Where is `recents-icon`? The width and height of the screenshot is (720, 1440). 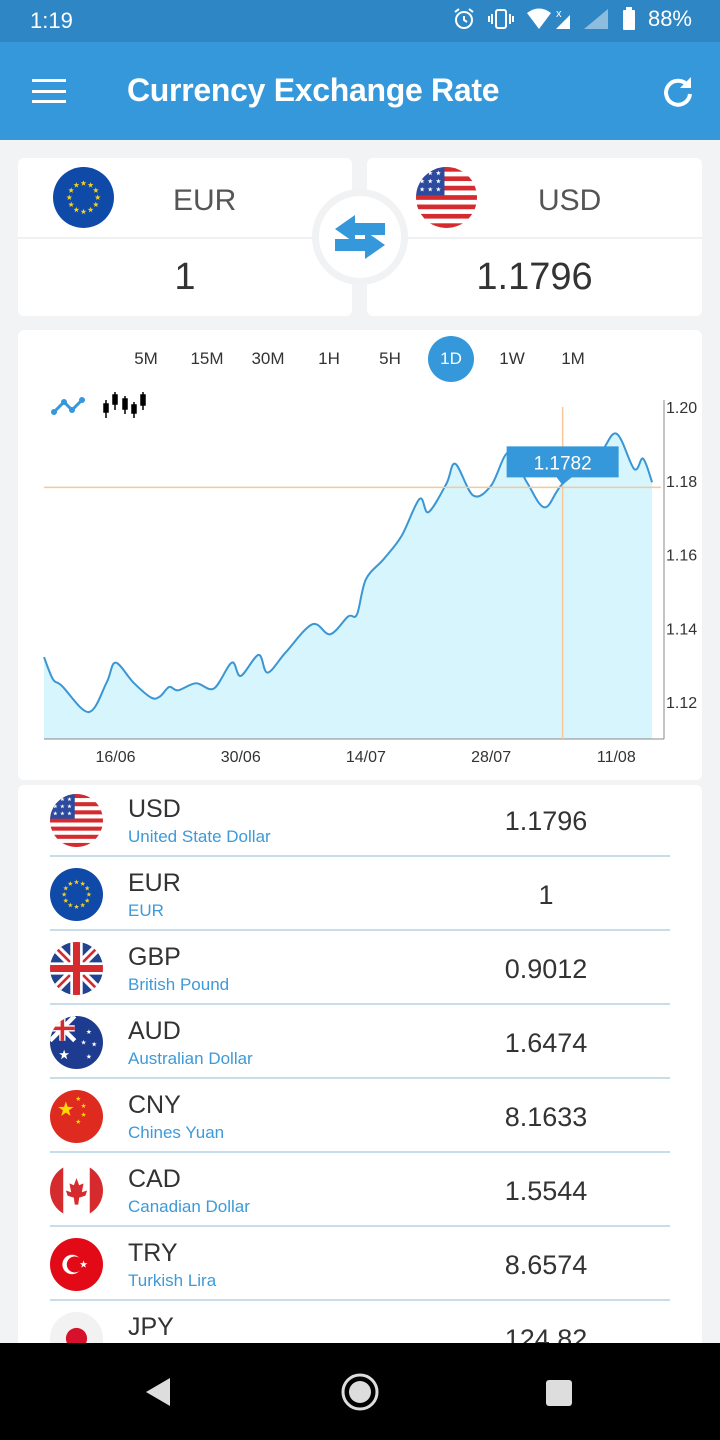 recents-icon is located at coordinates (559, 1393).